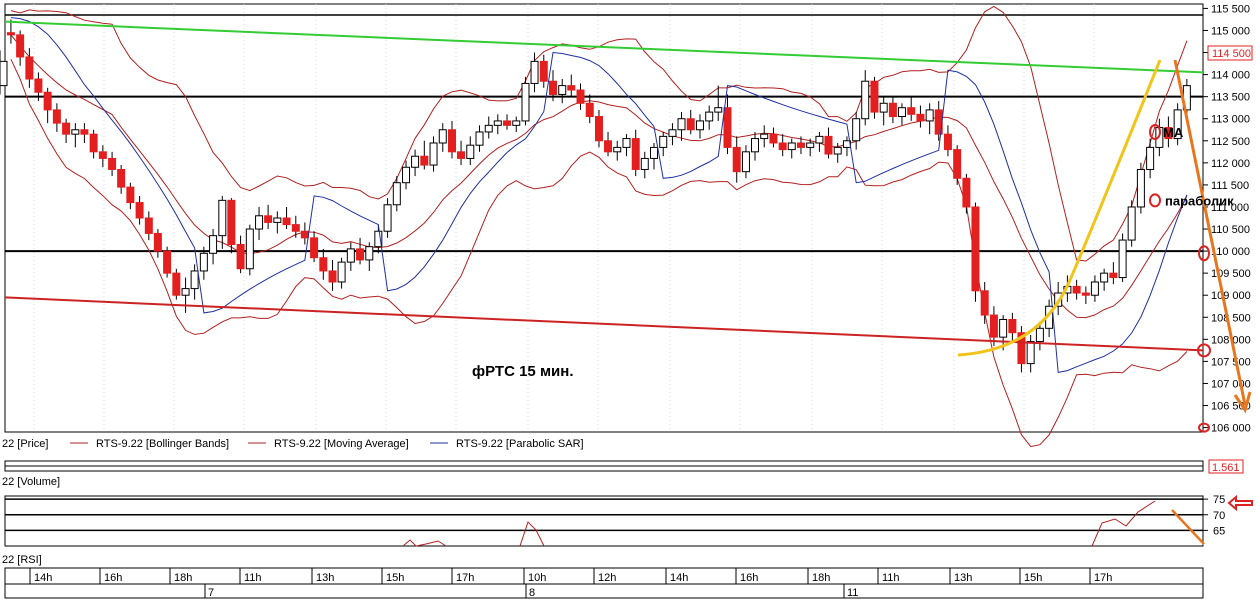 The image size is (1257, 601). What do you see at coordinates (1231, 54) in the screenshot?
I see `last-price-label: 114 500` at bounding box center [1231, 54].